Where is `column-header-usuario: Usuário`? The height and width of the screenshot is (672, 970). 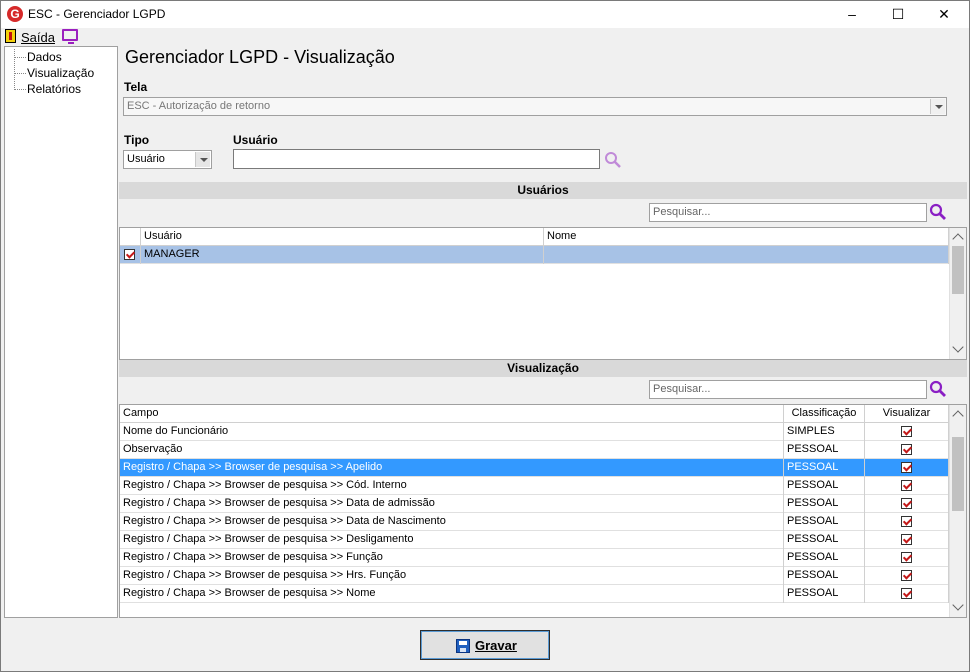
column-header-usuario: Usuário is located at coordinates (342, 237).